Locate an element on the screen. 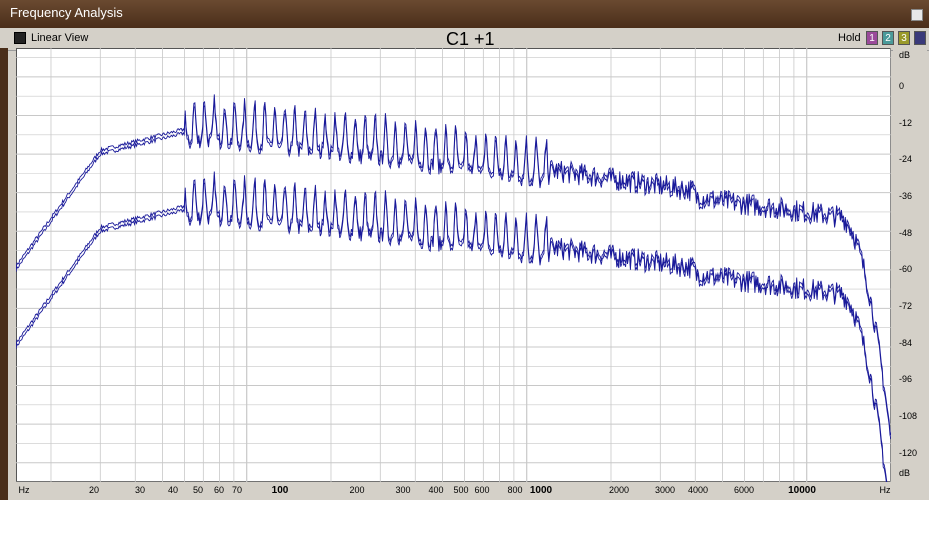 This screenshot has height=552, width=929. hold-button-3: 3 is located at coordinates (904, 38).